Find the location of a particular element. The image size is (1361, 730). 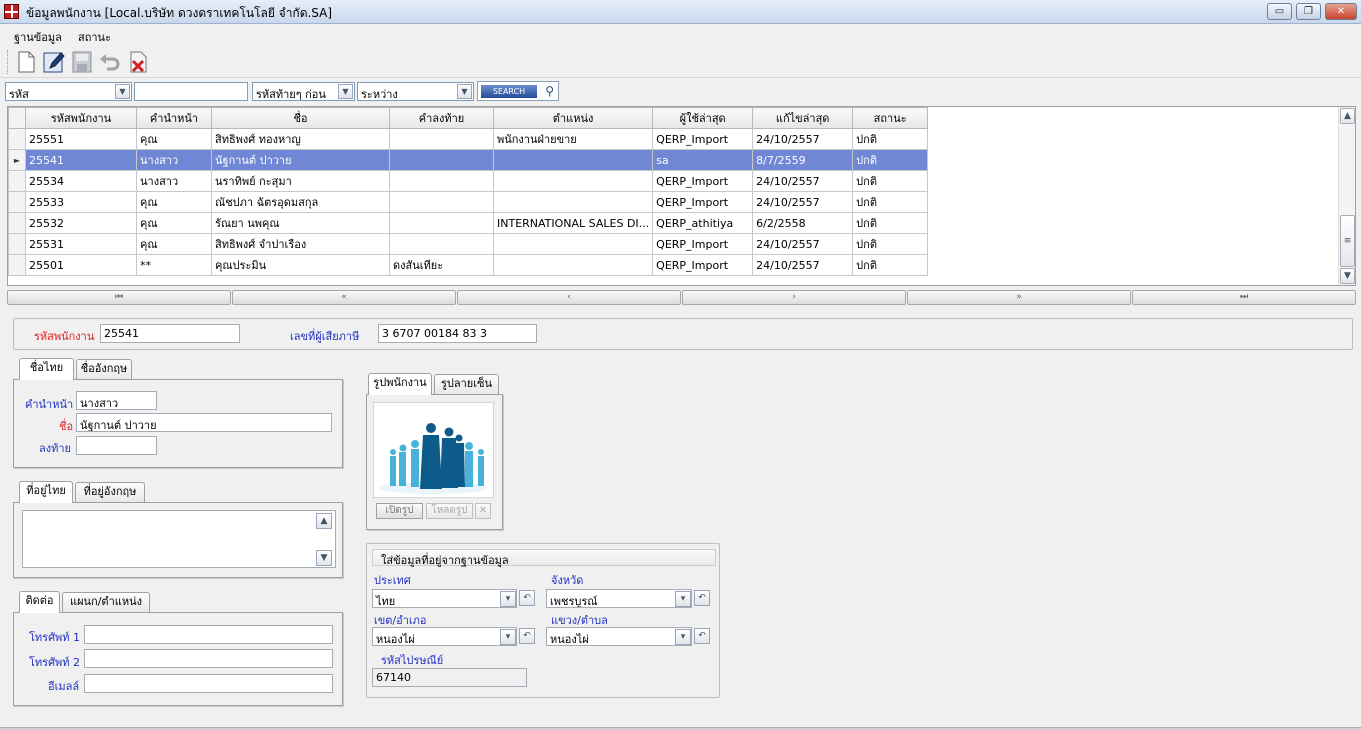

province-reset-icon: ↶ is located at coordinates (702, 598).